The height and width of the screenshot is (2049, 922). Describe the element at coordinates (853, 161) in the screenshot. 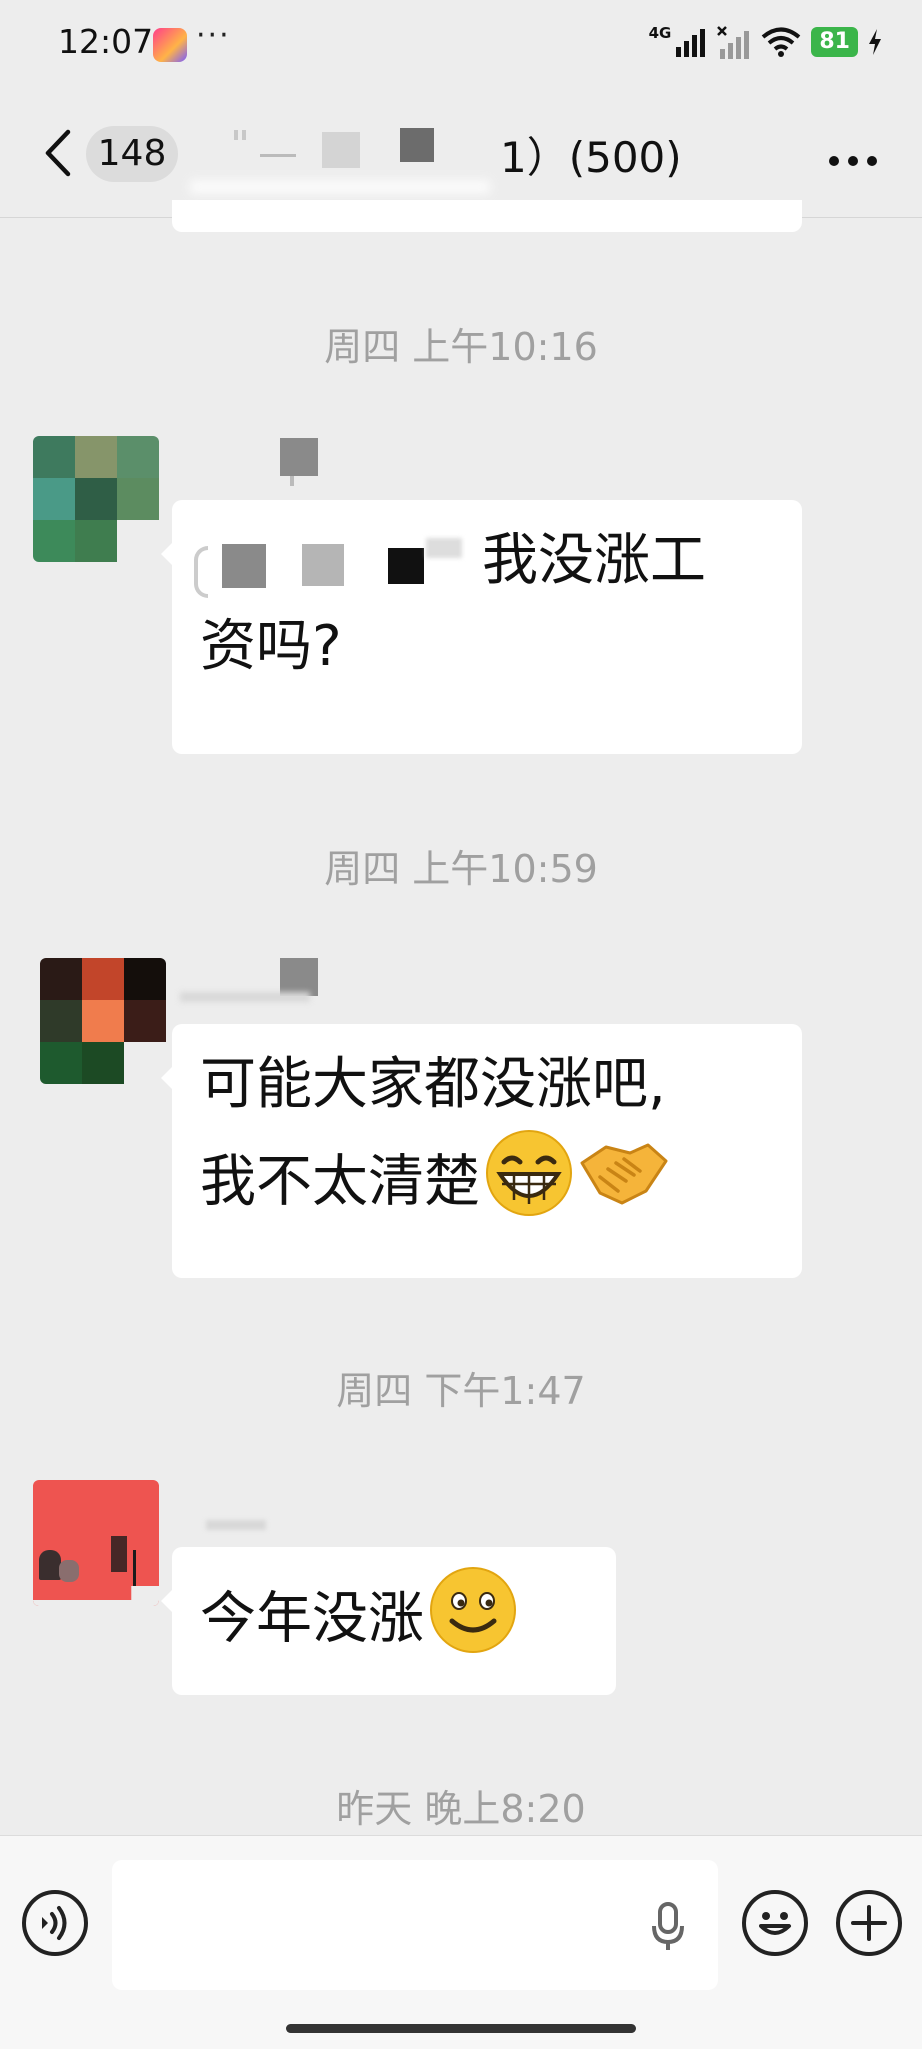

I see `more-dots-icon` at that location.